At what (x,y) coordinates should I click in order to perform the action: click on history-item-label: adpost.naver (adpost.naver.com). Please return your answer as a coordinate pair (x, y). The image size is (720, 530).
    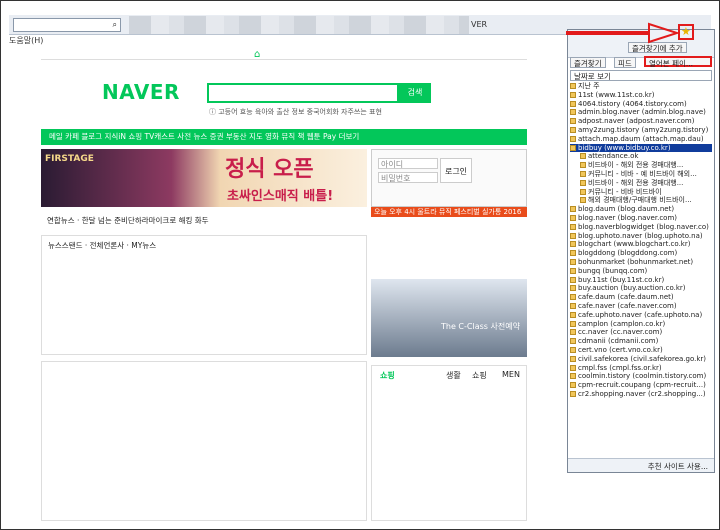
    Looking at the image, I should click on (636, 121).